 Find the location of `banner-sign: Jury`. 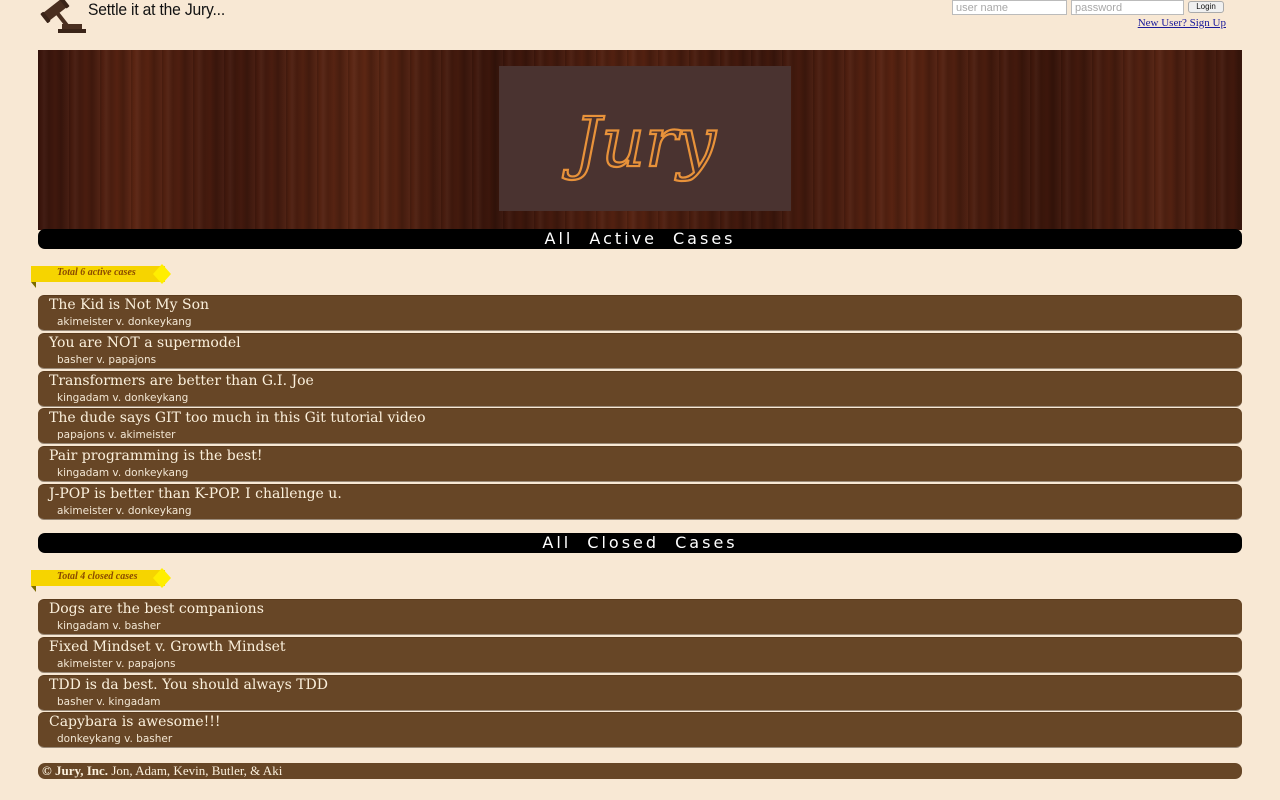

banner-sign: Jury is located at coordinates (645, 138).